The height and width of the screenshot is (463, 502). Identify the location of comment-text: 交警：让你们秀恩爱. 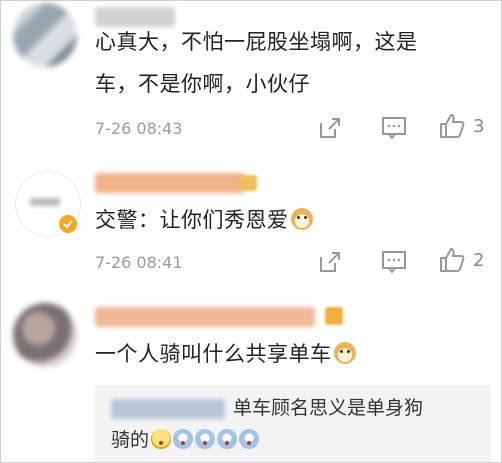
(204, 220).